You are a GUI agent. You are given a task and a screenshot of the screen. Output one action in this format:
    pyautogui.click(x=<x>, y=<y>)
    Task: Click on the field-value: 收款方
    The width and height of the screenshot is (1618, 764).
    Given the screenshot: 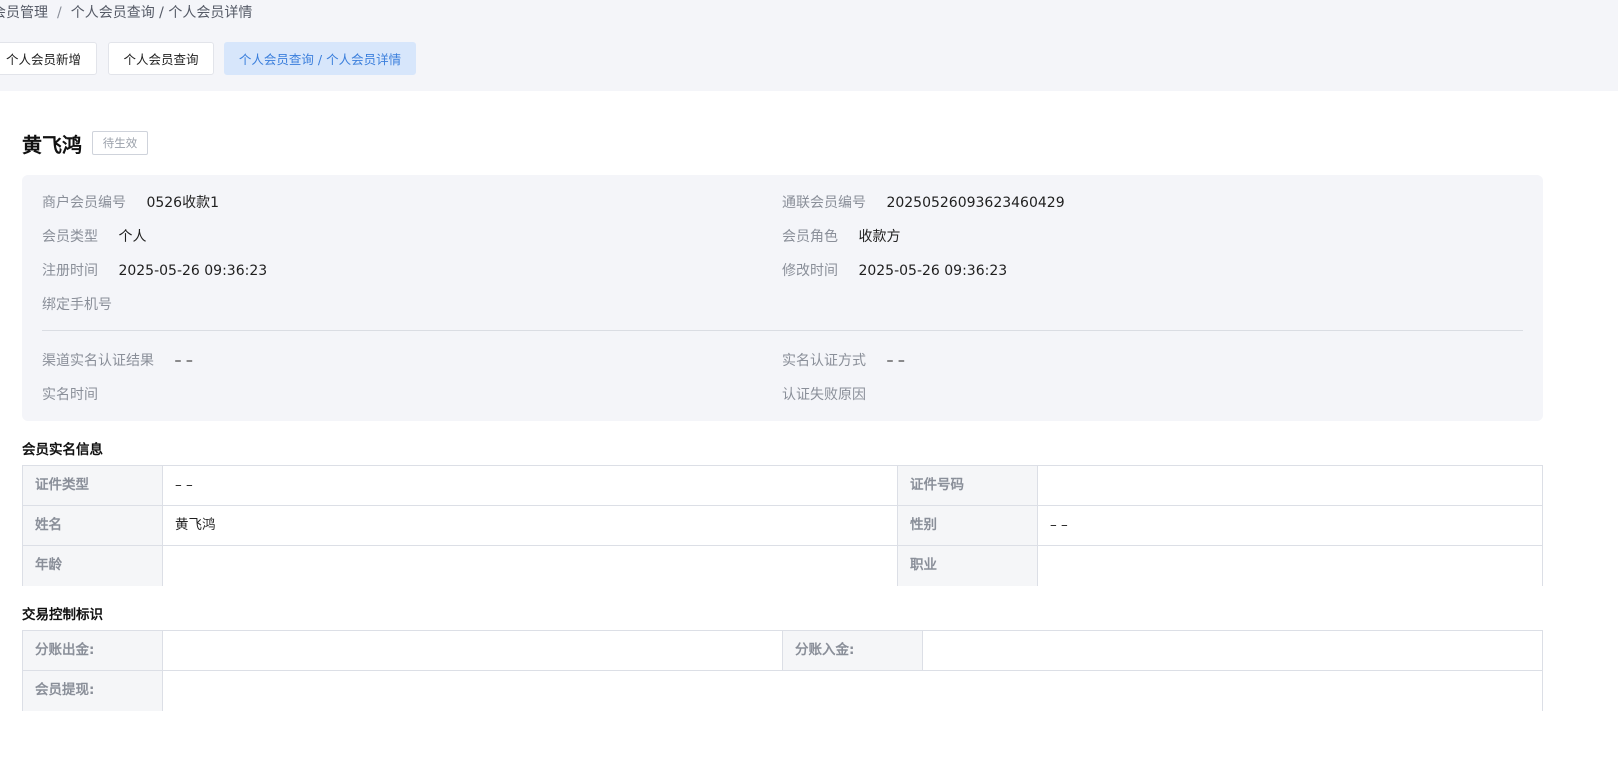 What is the action you would take?
    pyautogui.click(x=879, y=237)
    